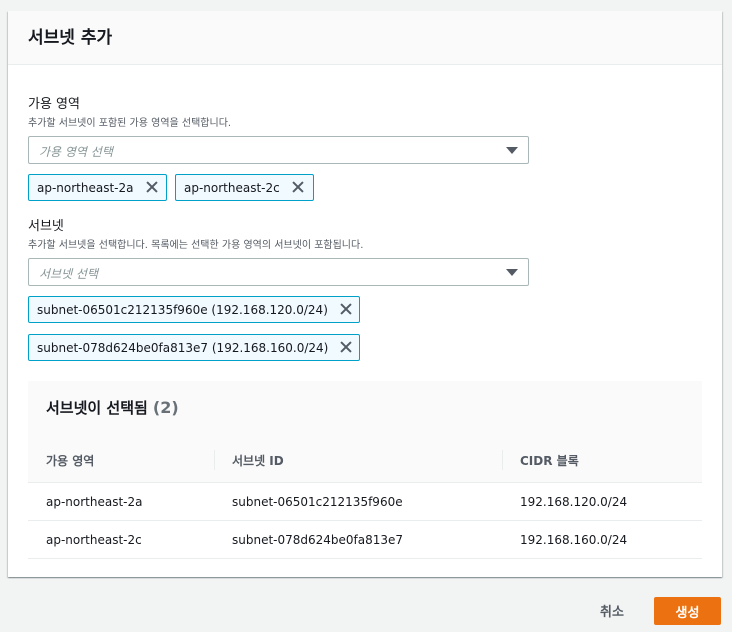 Image resolution: width=732 pixels, height=632 pixels. Describe the element at coordinates (574, 539) in the screenshot. I see `cell-cidr: 192.168.160.0/24` at that location.